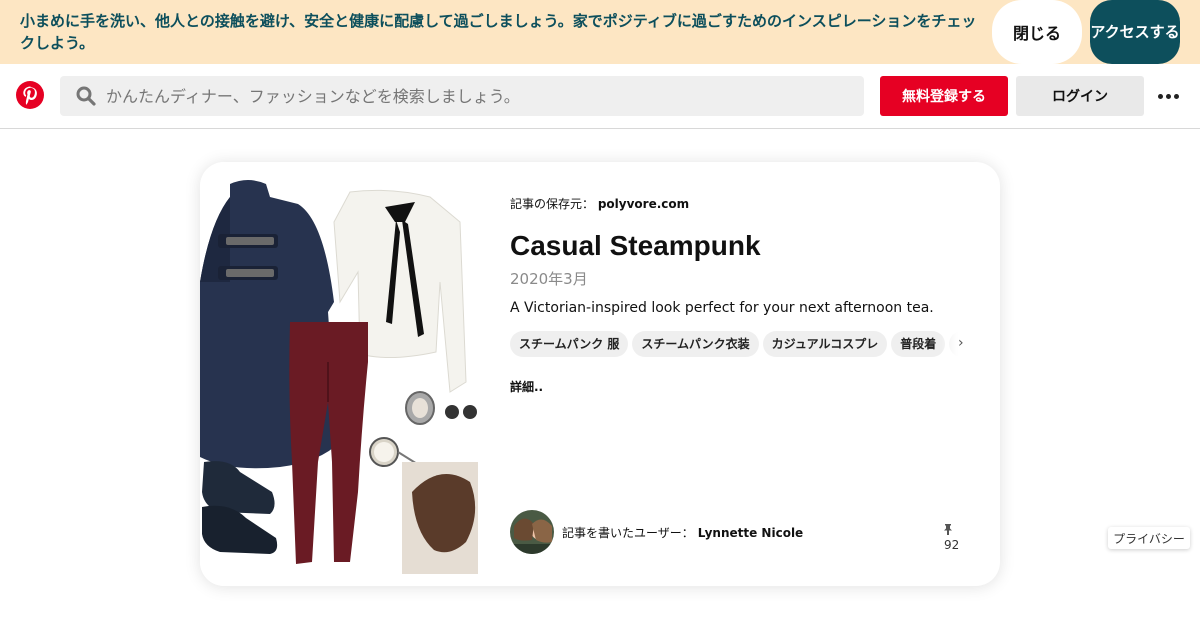  What do you see at coordinates (948, 531) in the screenshot?
I see `pushpin-icon` at bounding box center [948, 531].